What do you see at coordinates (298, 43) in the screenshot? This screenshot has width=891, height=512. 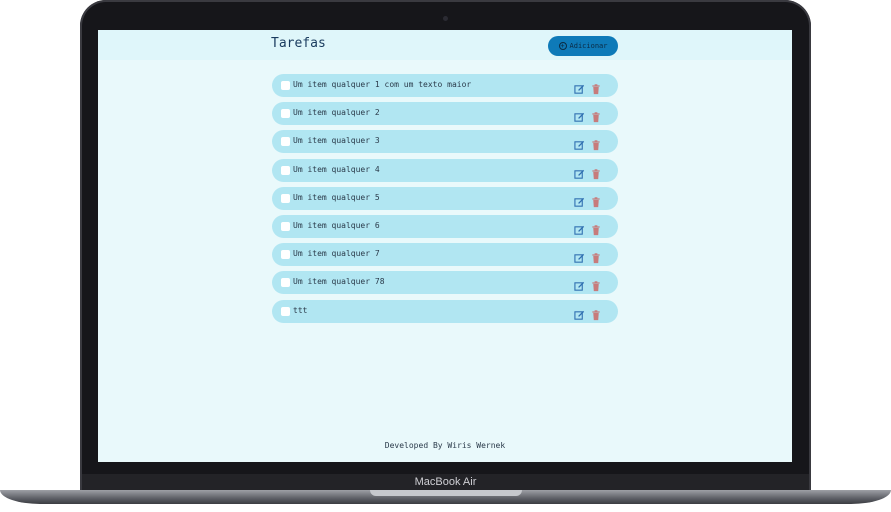 I see `page-title: Tarefas` at bounding box center [298, 43].